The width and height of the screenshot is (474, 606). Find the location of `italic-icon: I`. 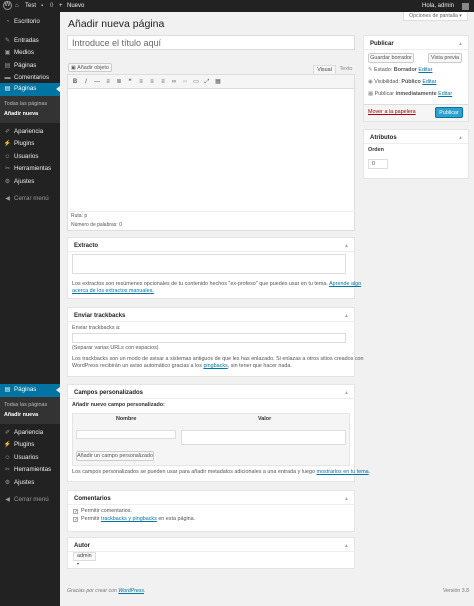

italic-icon: I is located at coordinates (86, 82).